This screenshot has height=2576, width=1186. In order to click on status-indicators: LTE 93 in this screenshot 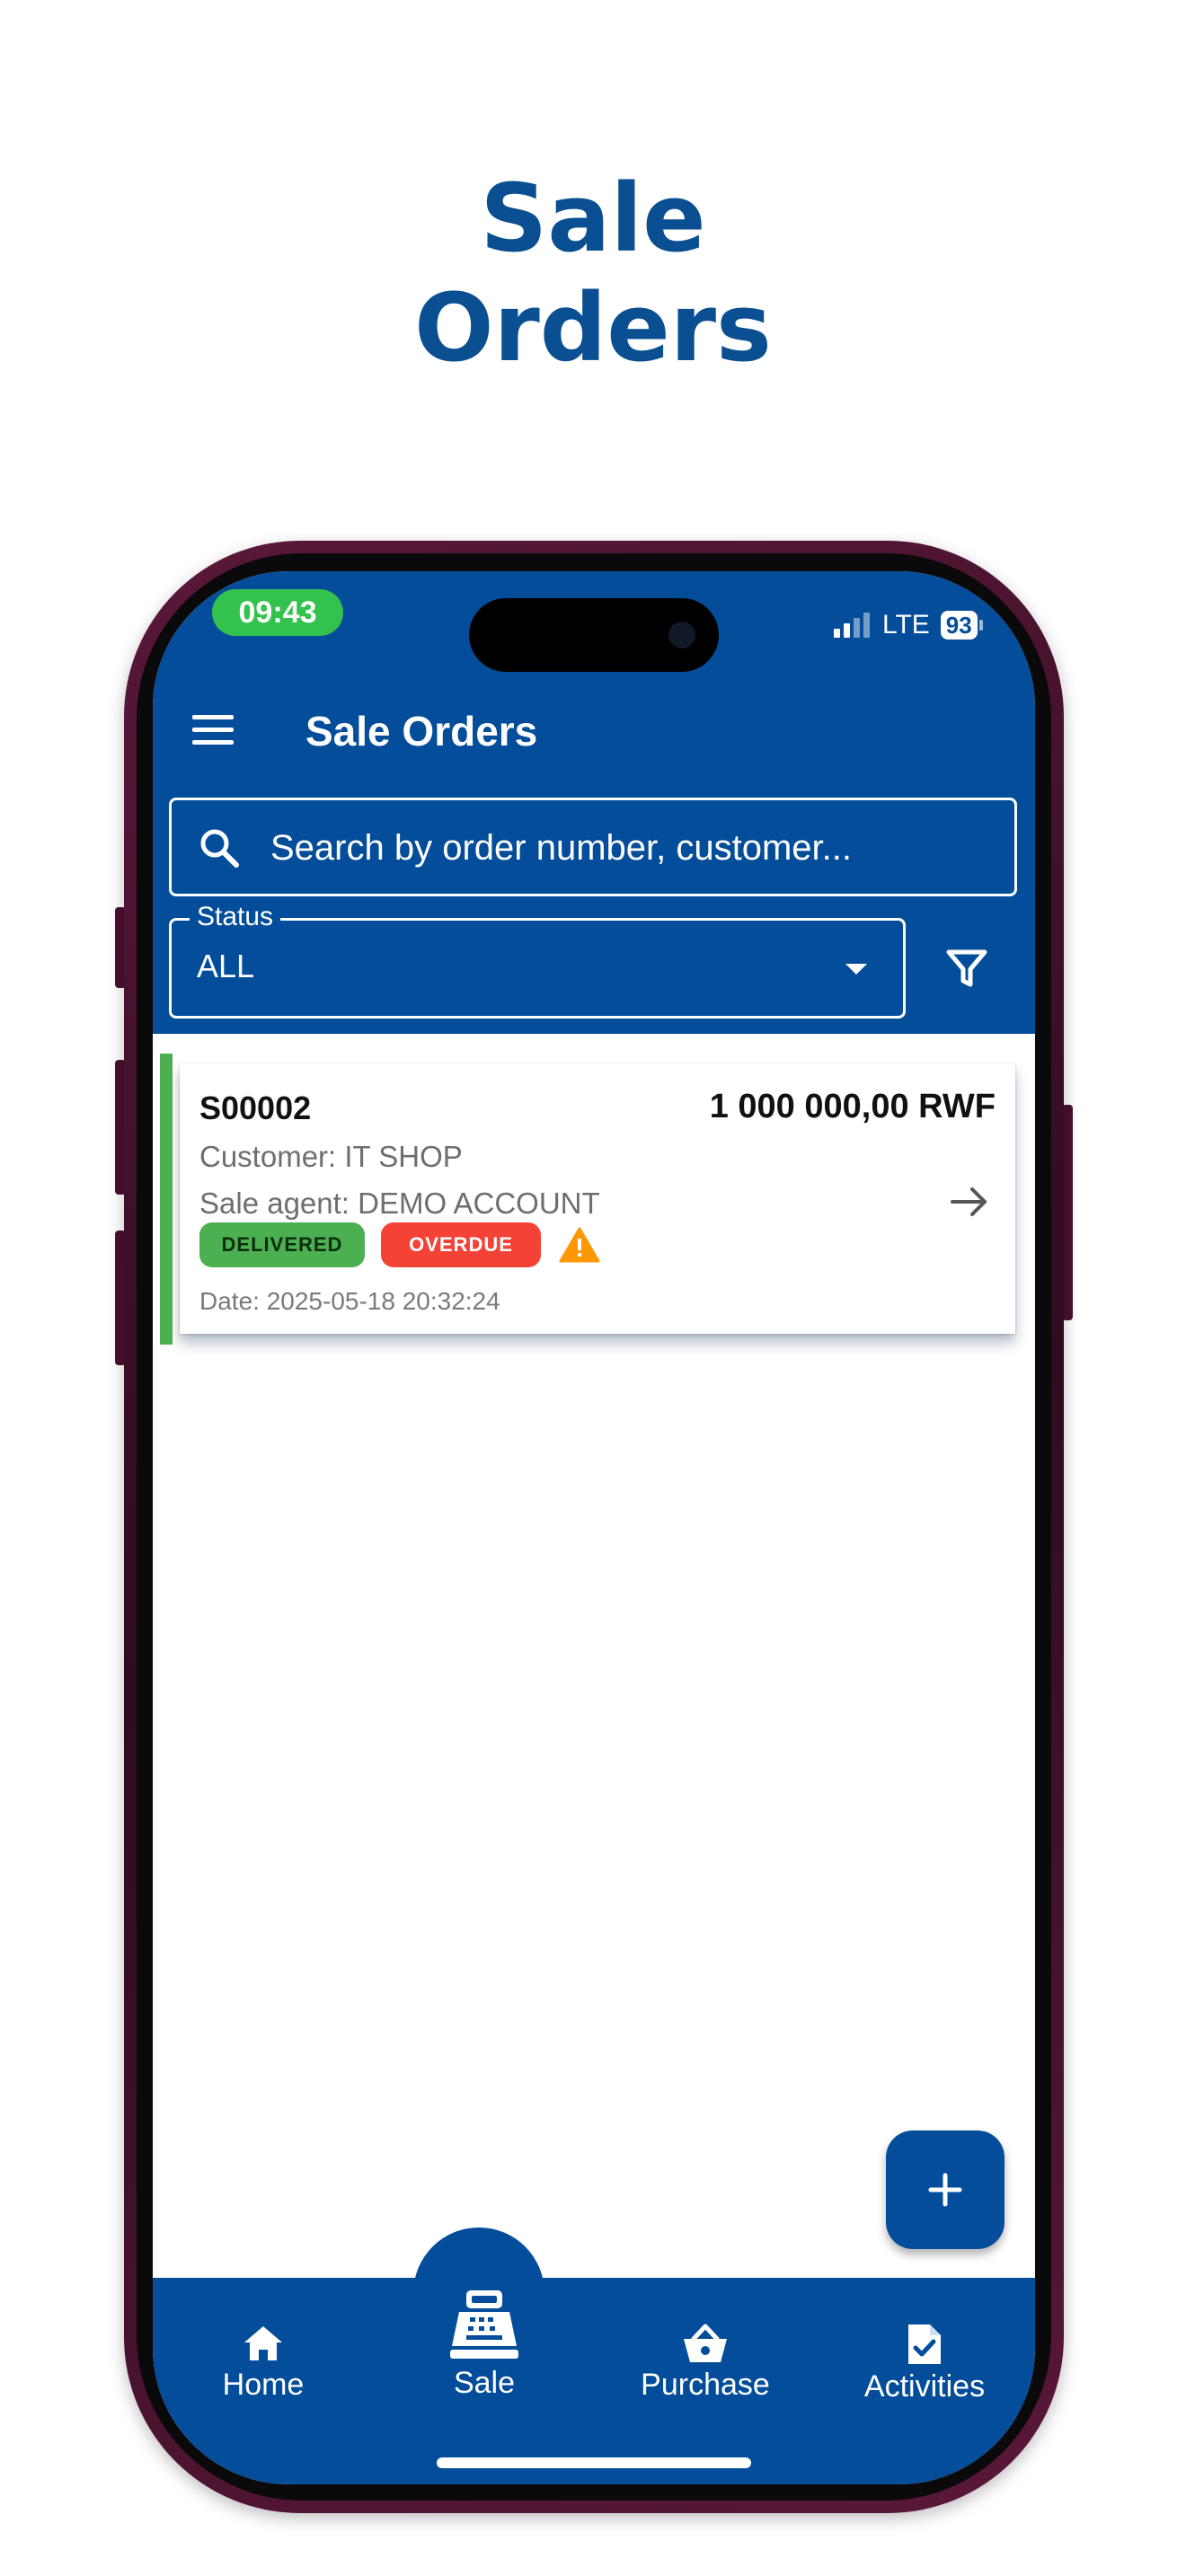, I will do `click(908, 625)`.